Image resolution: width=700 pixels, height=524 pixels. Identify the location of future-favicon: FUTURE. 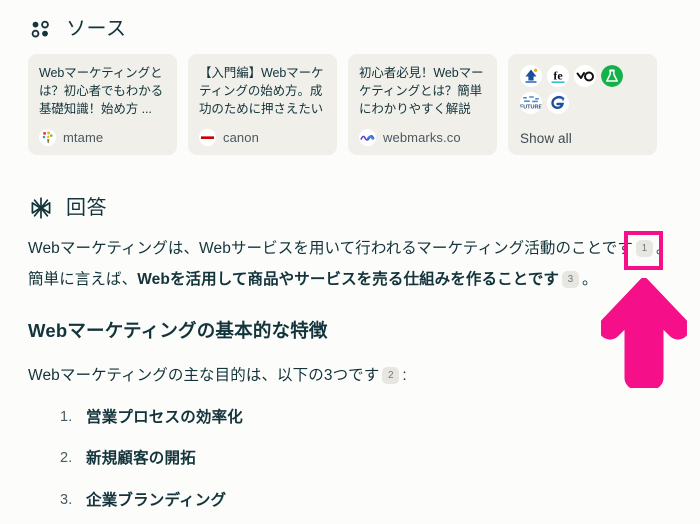
(531, 103).